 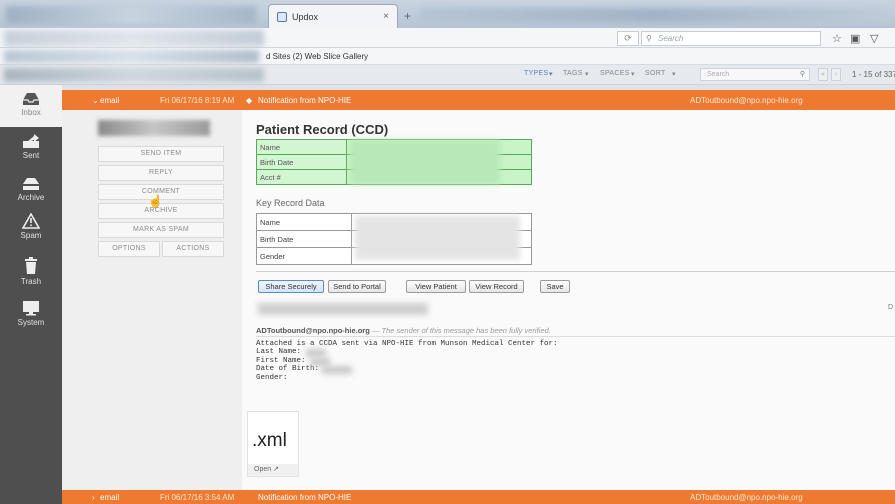 What do you see at coordinates (31, 146) in the screenshot?
I see `nav-sent: Sent` at bounding box center [31, 146].